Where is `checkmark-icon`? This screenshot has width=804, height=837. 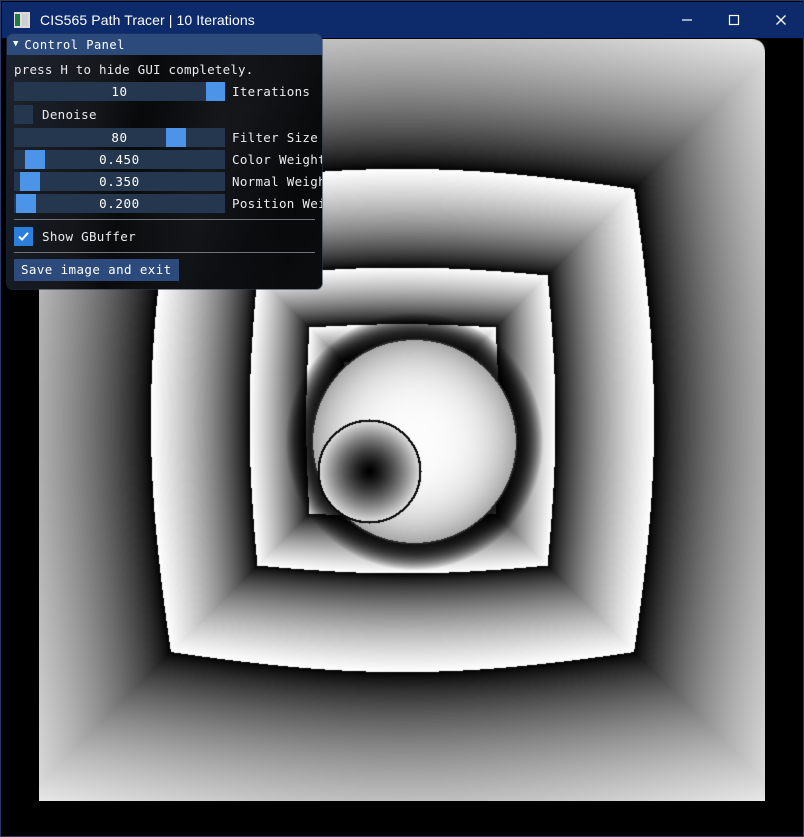 checkmark-icon is located at coordinates (23, 236).